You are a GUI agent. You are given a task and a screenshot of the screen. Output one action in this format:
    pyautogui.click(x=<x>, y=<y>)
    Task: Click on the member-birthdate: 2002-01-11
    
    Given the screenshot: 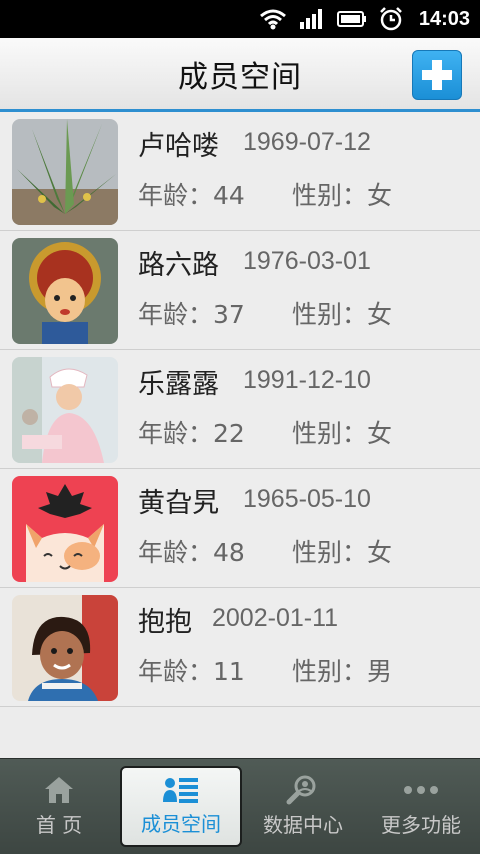 What is the action you would take?
    pyautogui.click(x=275, y=618)
    